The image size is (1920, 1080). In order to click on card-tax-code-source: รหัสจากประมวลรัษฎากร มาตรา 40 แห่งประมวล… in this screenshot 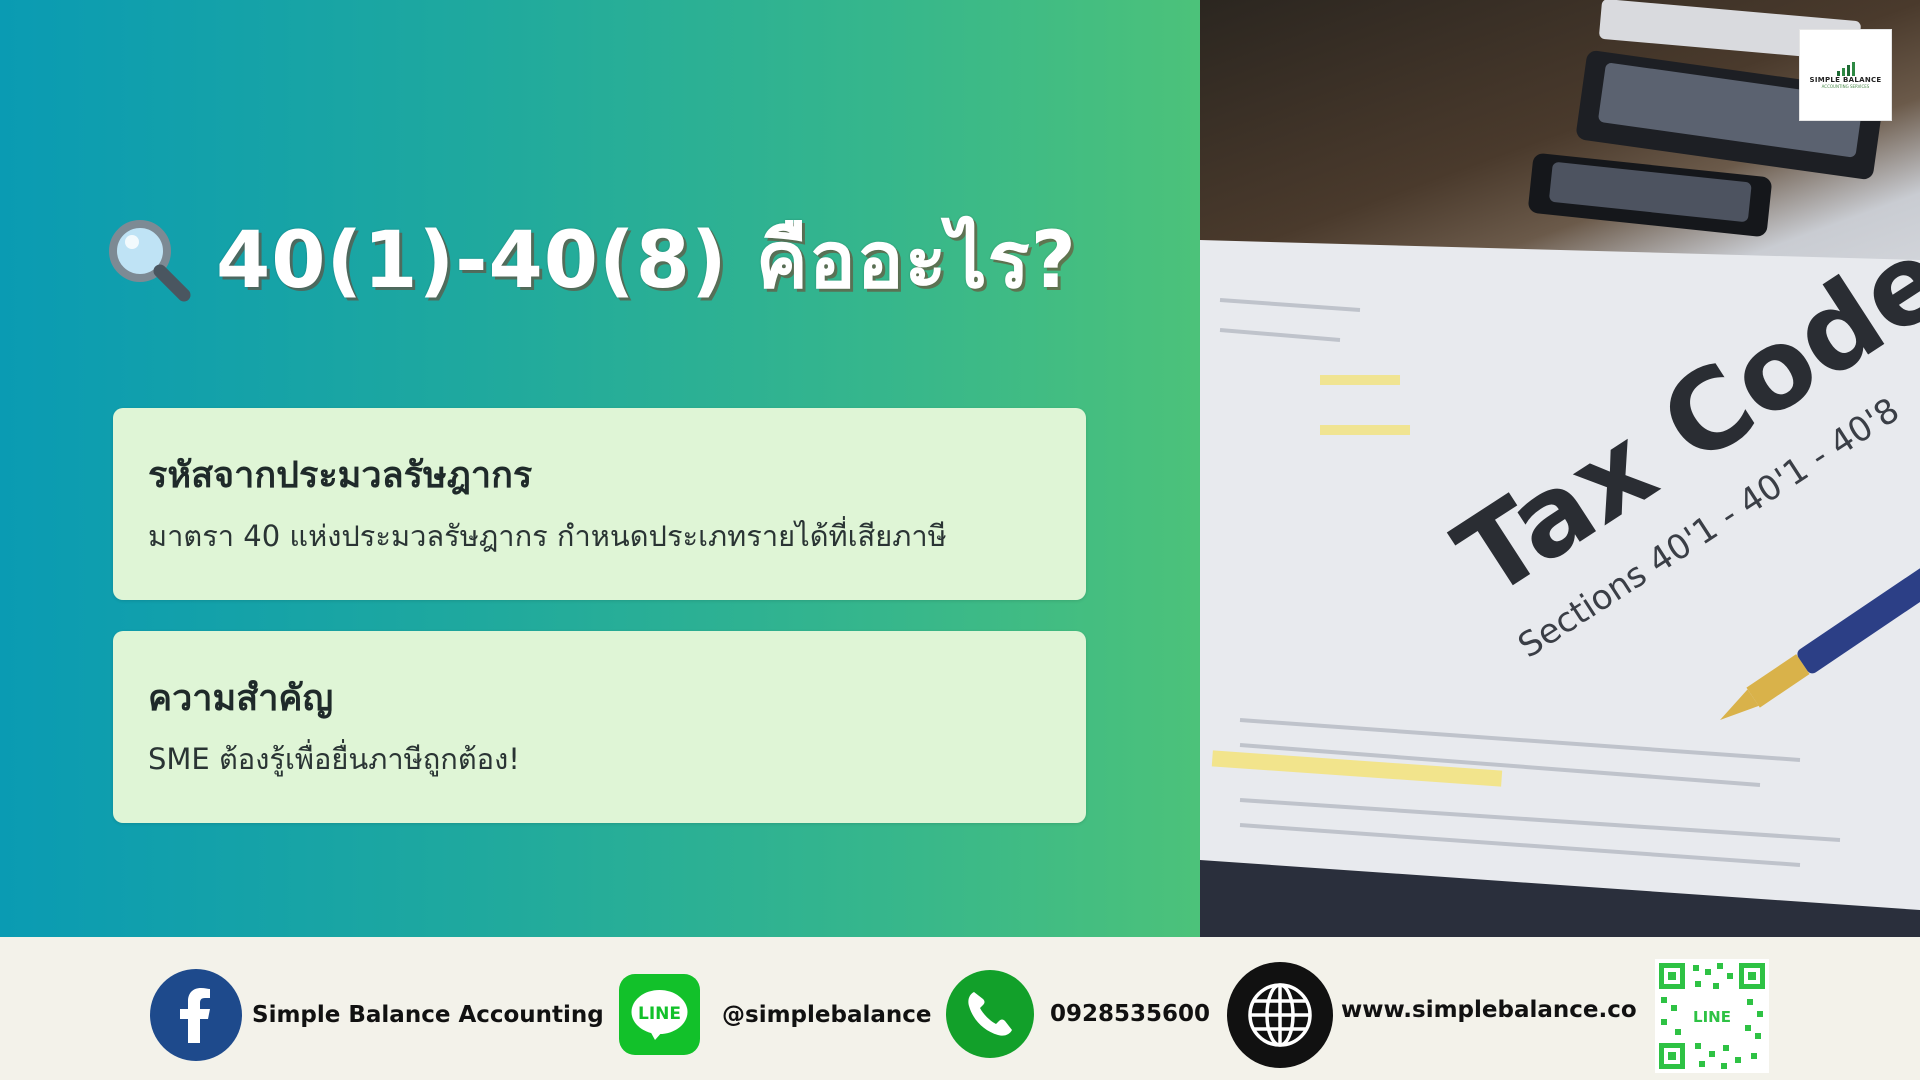, I will do `click(599, 504)`.